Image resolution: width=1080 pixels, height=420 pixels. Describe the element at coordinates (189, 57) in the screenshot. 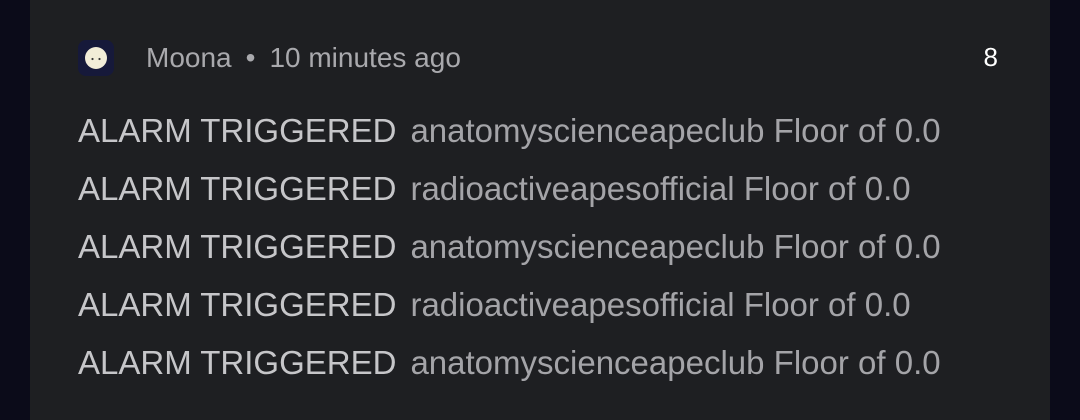

I see `app-name: Moona` at that location.